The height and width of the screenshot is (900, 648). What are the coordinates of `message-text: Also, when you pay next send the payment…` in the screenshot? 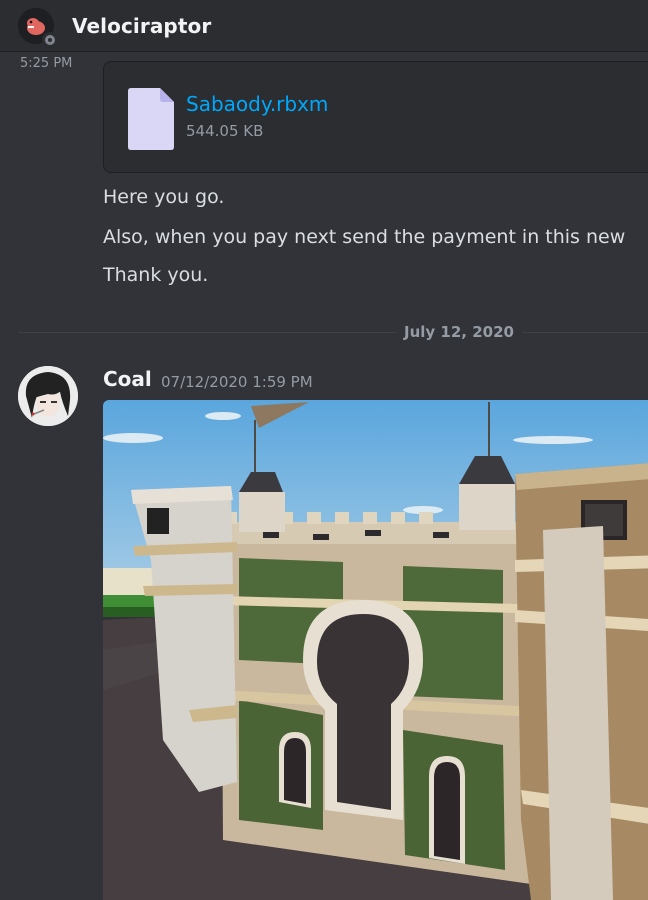 It's located at (364, 237).